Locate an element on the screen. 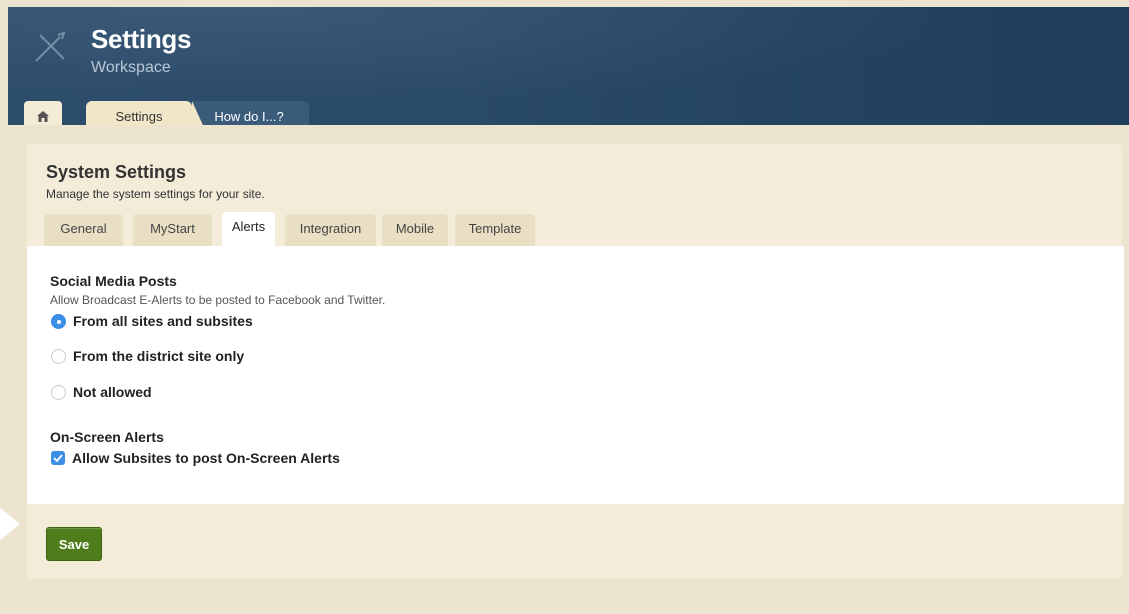 This screenshot has width=1129, height=614. tab-settings: Settings is located at coordinates (146, 113).